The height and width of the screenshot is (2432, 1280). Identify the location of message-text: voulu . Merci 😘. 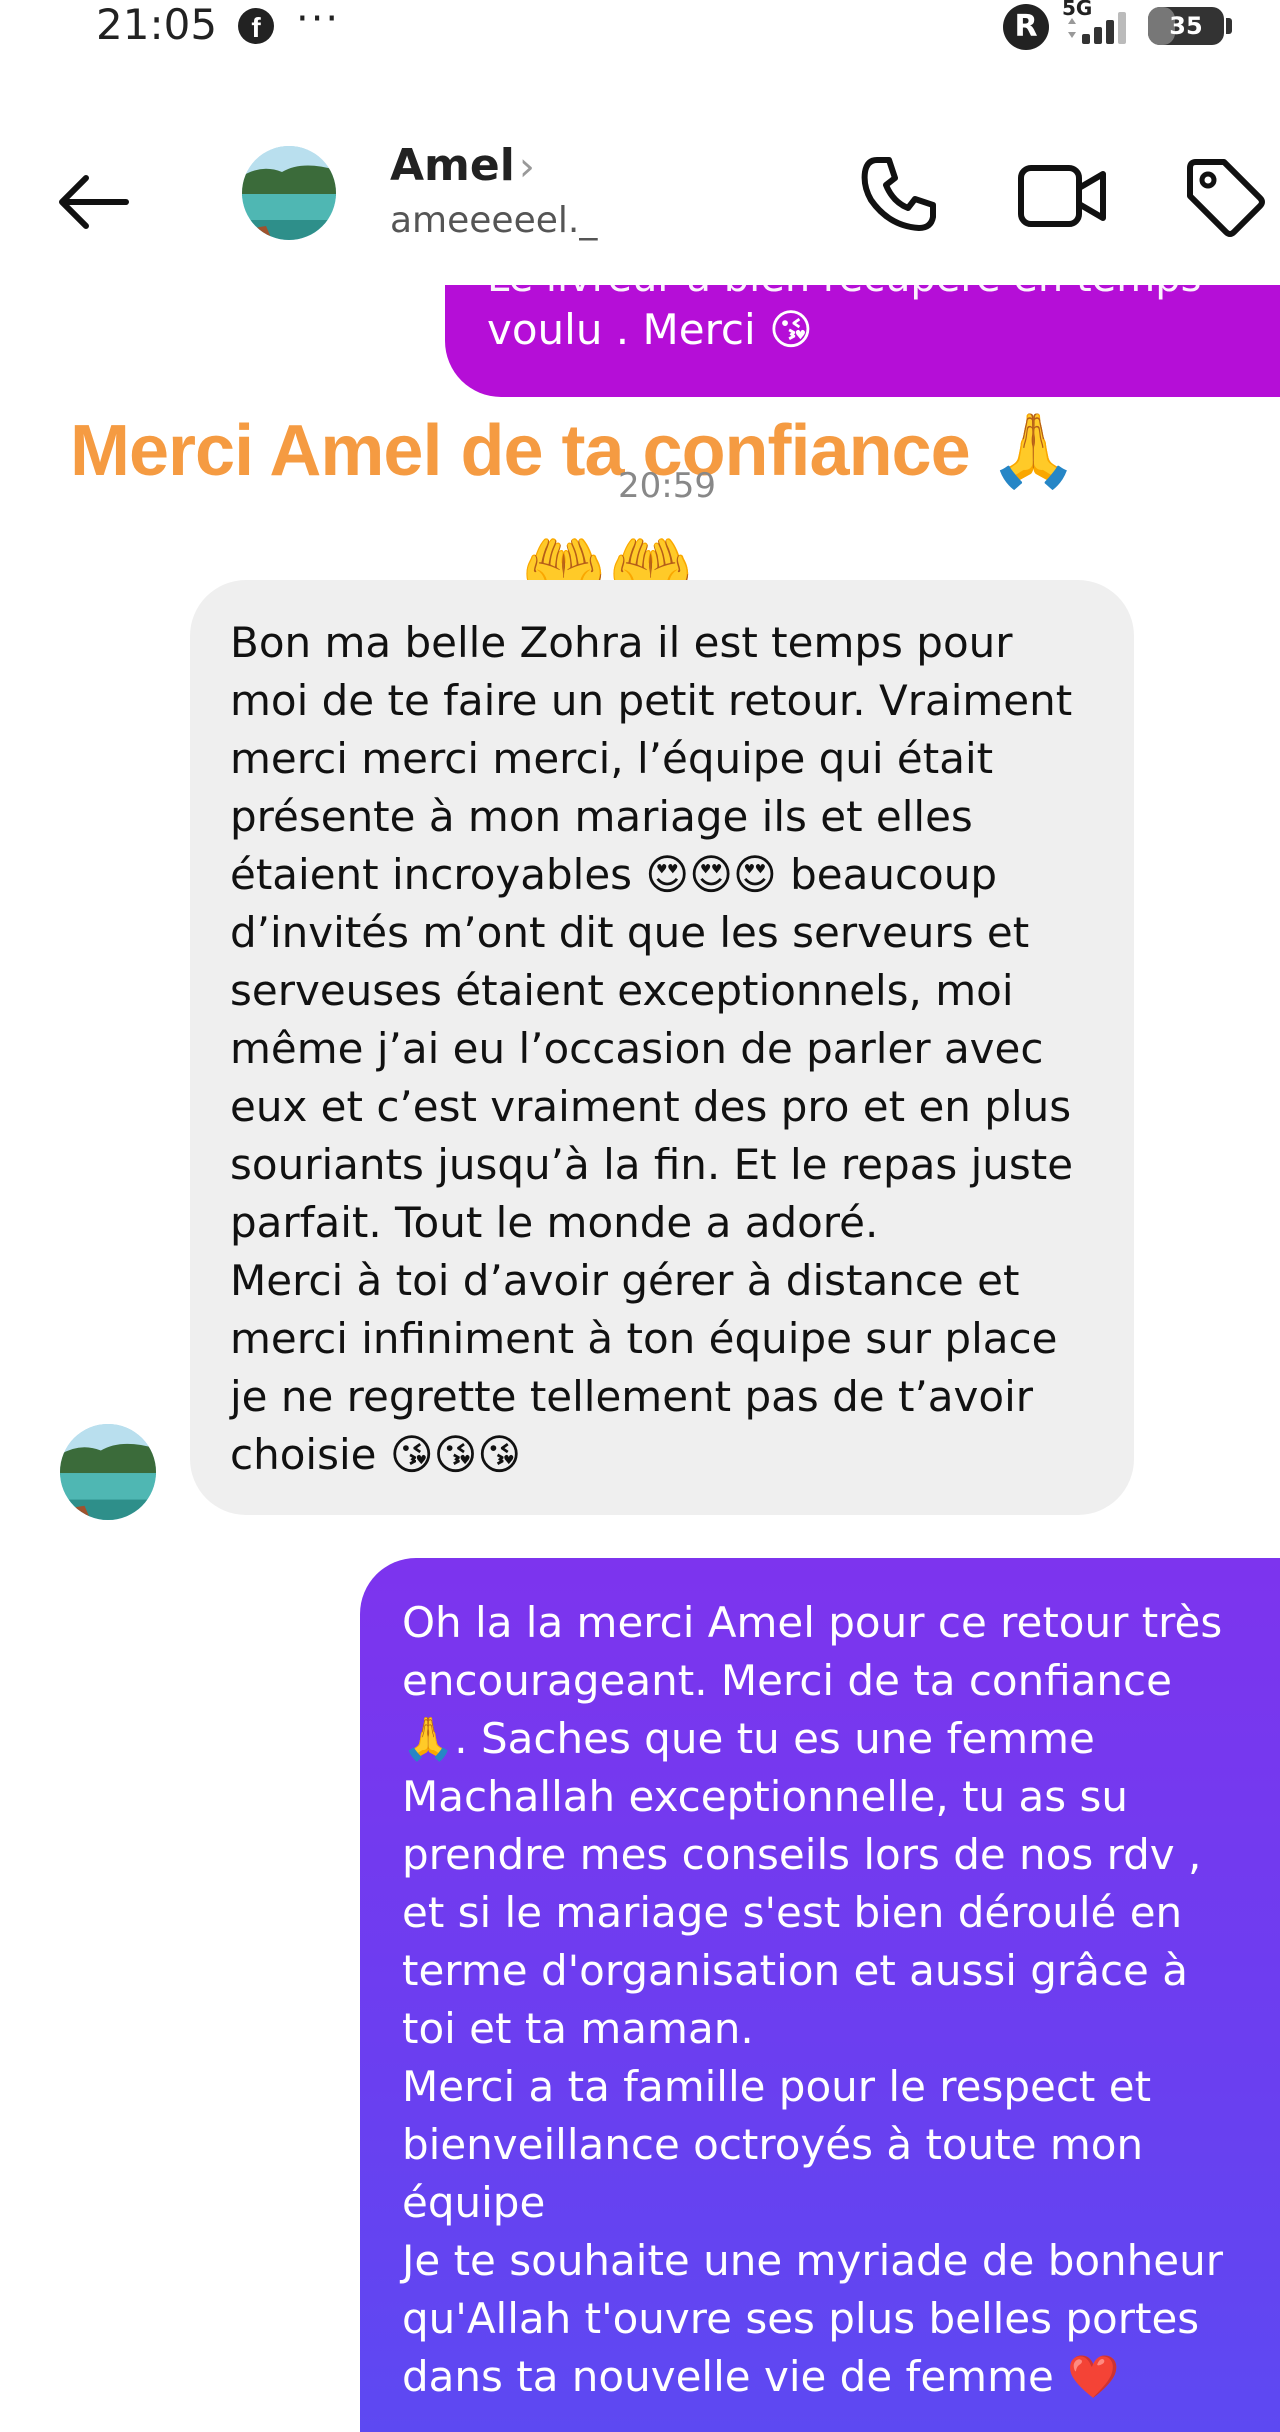
(650, 329).